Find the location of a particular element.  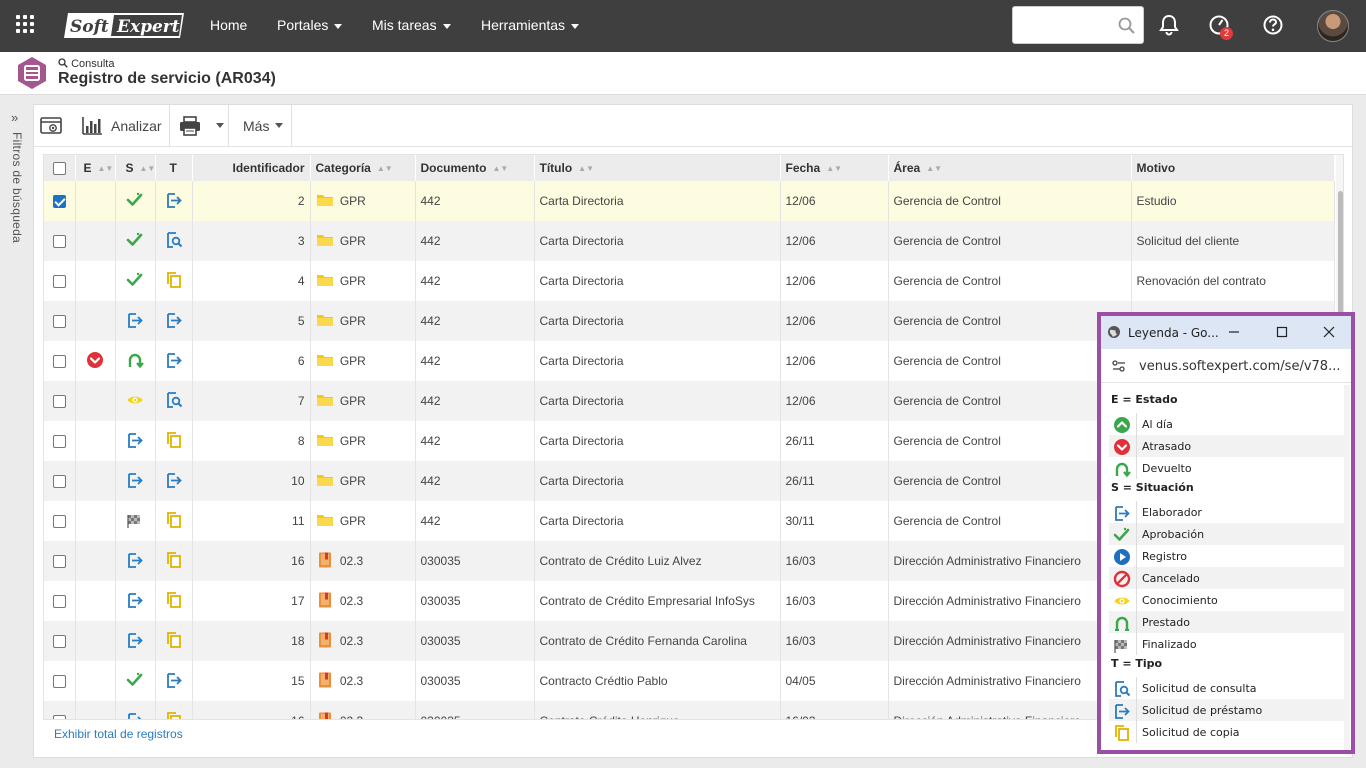

search-filters-sidebar: » Filtros de búsqueda is located at coordinates (16, 432).